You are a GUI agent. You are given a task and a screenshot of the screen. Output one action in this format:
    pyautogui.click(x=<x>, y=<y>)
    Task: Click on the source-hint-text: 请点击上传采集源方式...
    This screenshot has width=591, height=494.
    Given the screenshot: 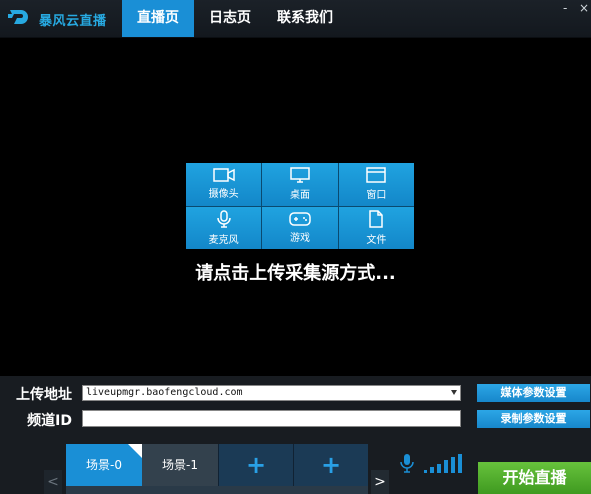 What is the action you would take?
    pyautogui.click(x=295, y=273)
    